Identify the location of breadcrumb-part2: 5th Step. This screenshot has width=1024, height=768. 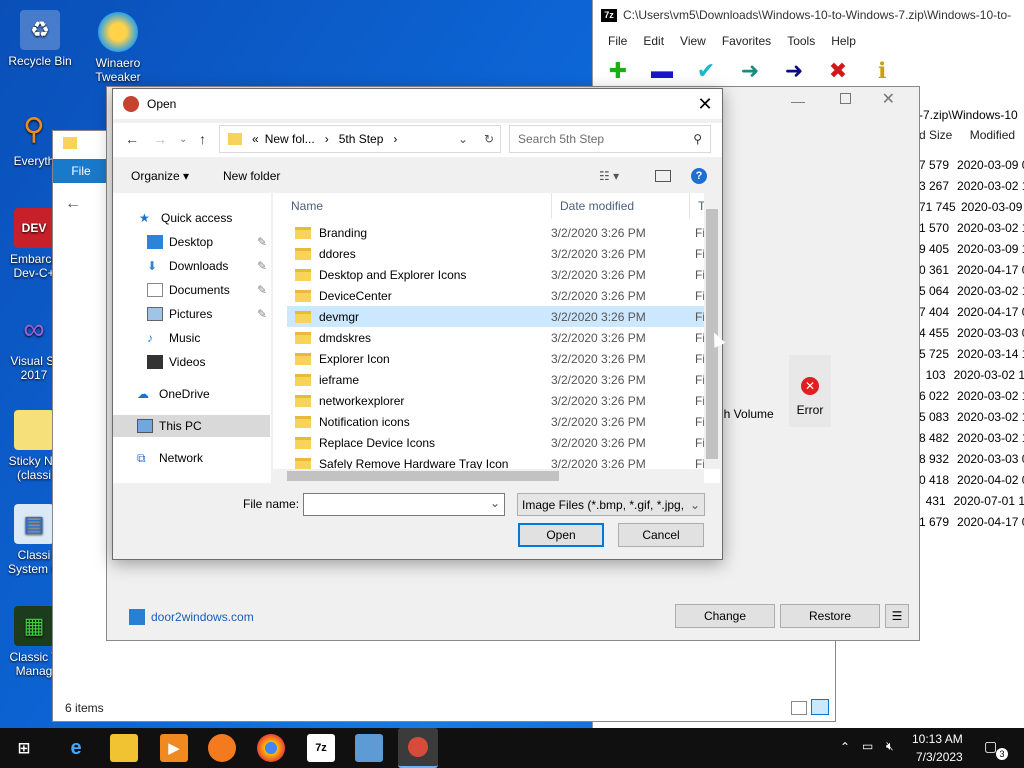
(361, 139).